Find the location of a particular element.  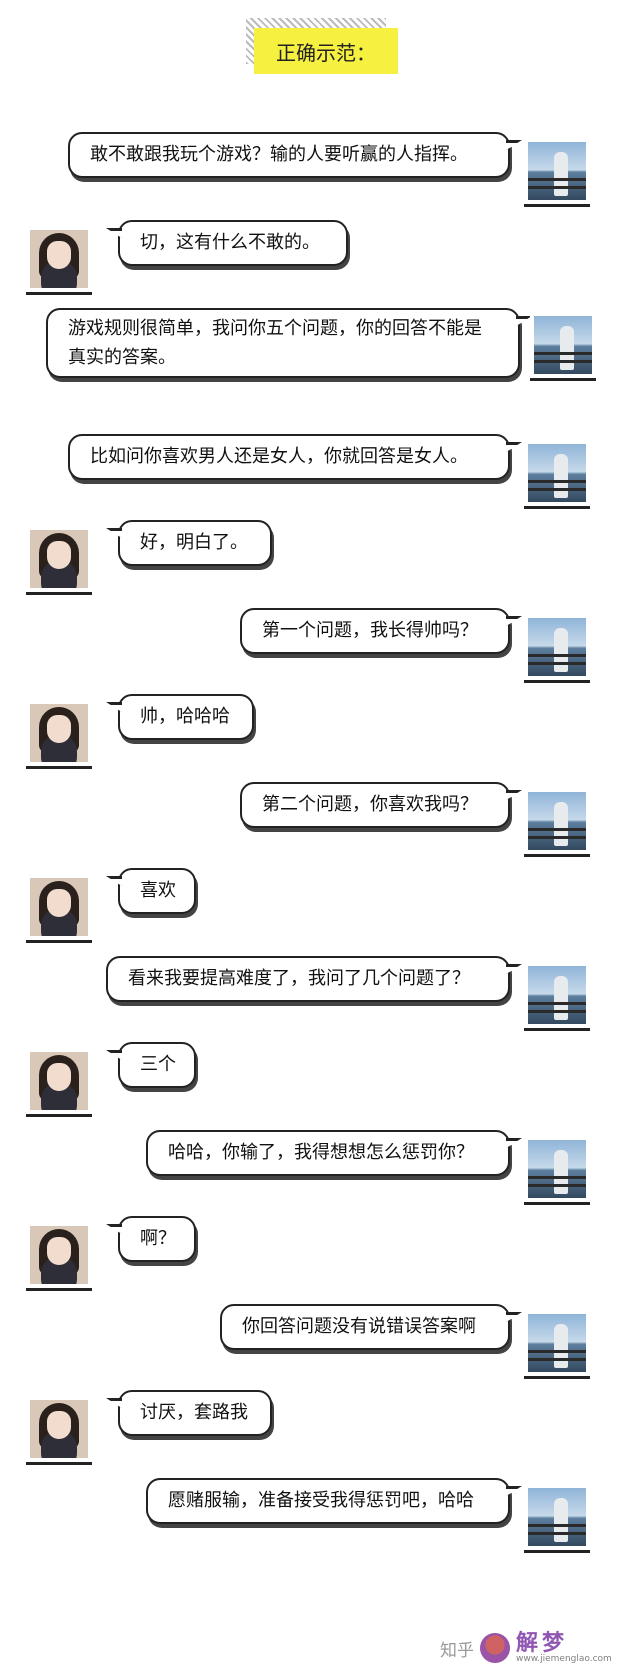

message-bubble: 讨厌，套路我 is located at coordinates (189, 1413).